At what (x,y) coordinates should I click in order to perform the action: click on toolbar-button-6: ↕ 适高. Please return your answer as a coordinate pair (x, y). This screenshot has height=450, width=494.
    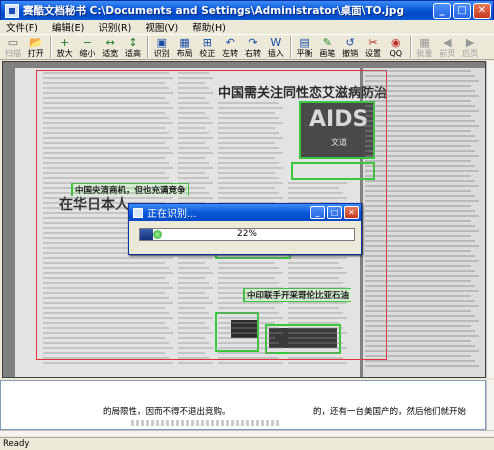
    Looking at the image, I should click on (133, 47).